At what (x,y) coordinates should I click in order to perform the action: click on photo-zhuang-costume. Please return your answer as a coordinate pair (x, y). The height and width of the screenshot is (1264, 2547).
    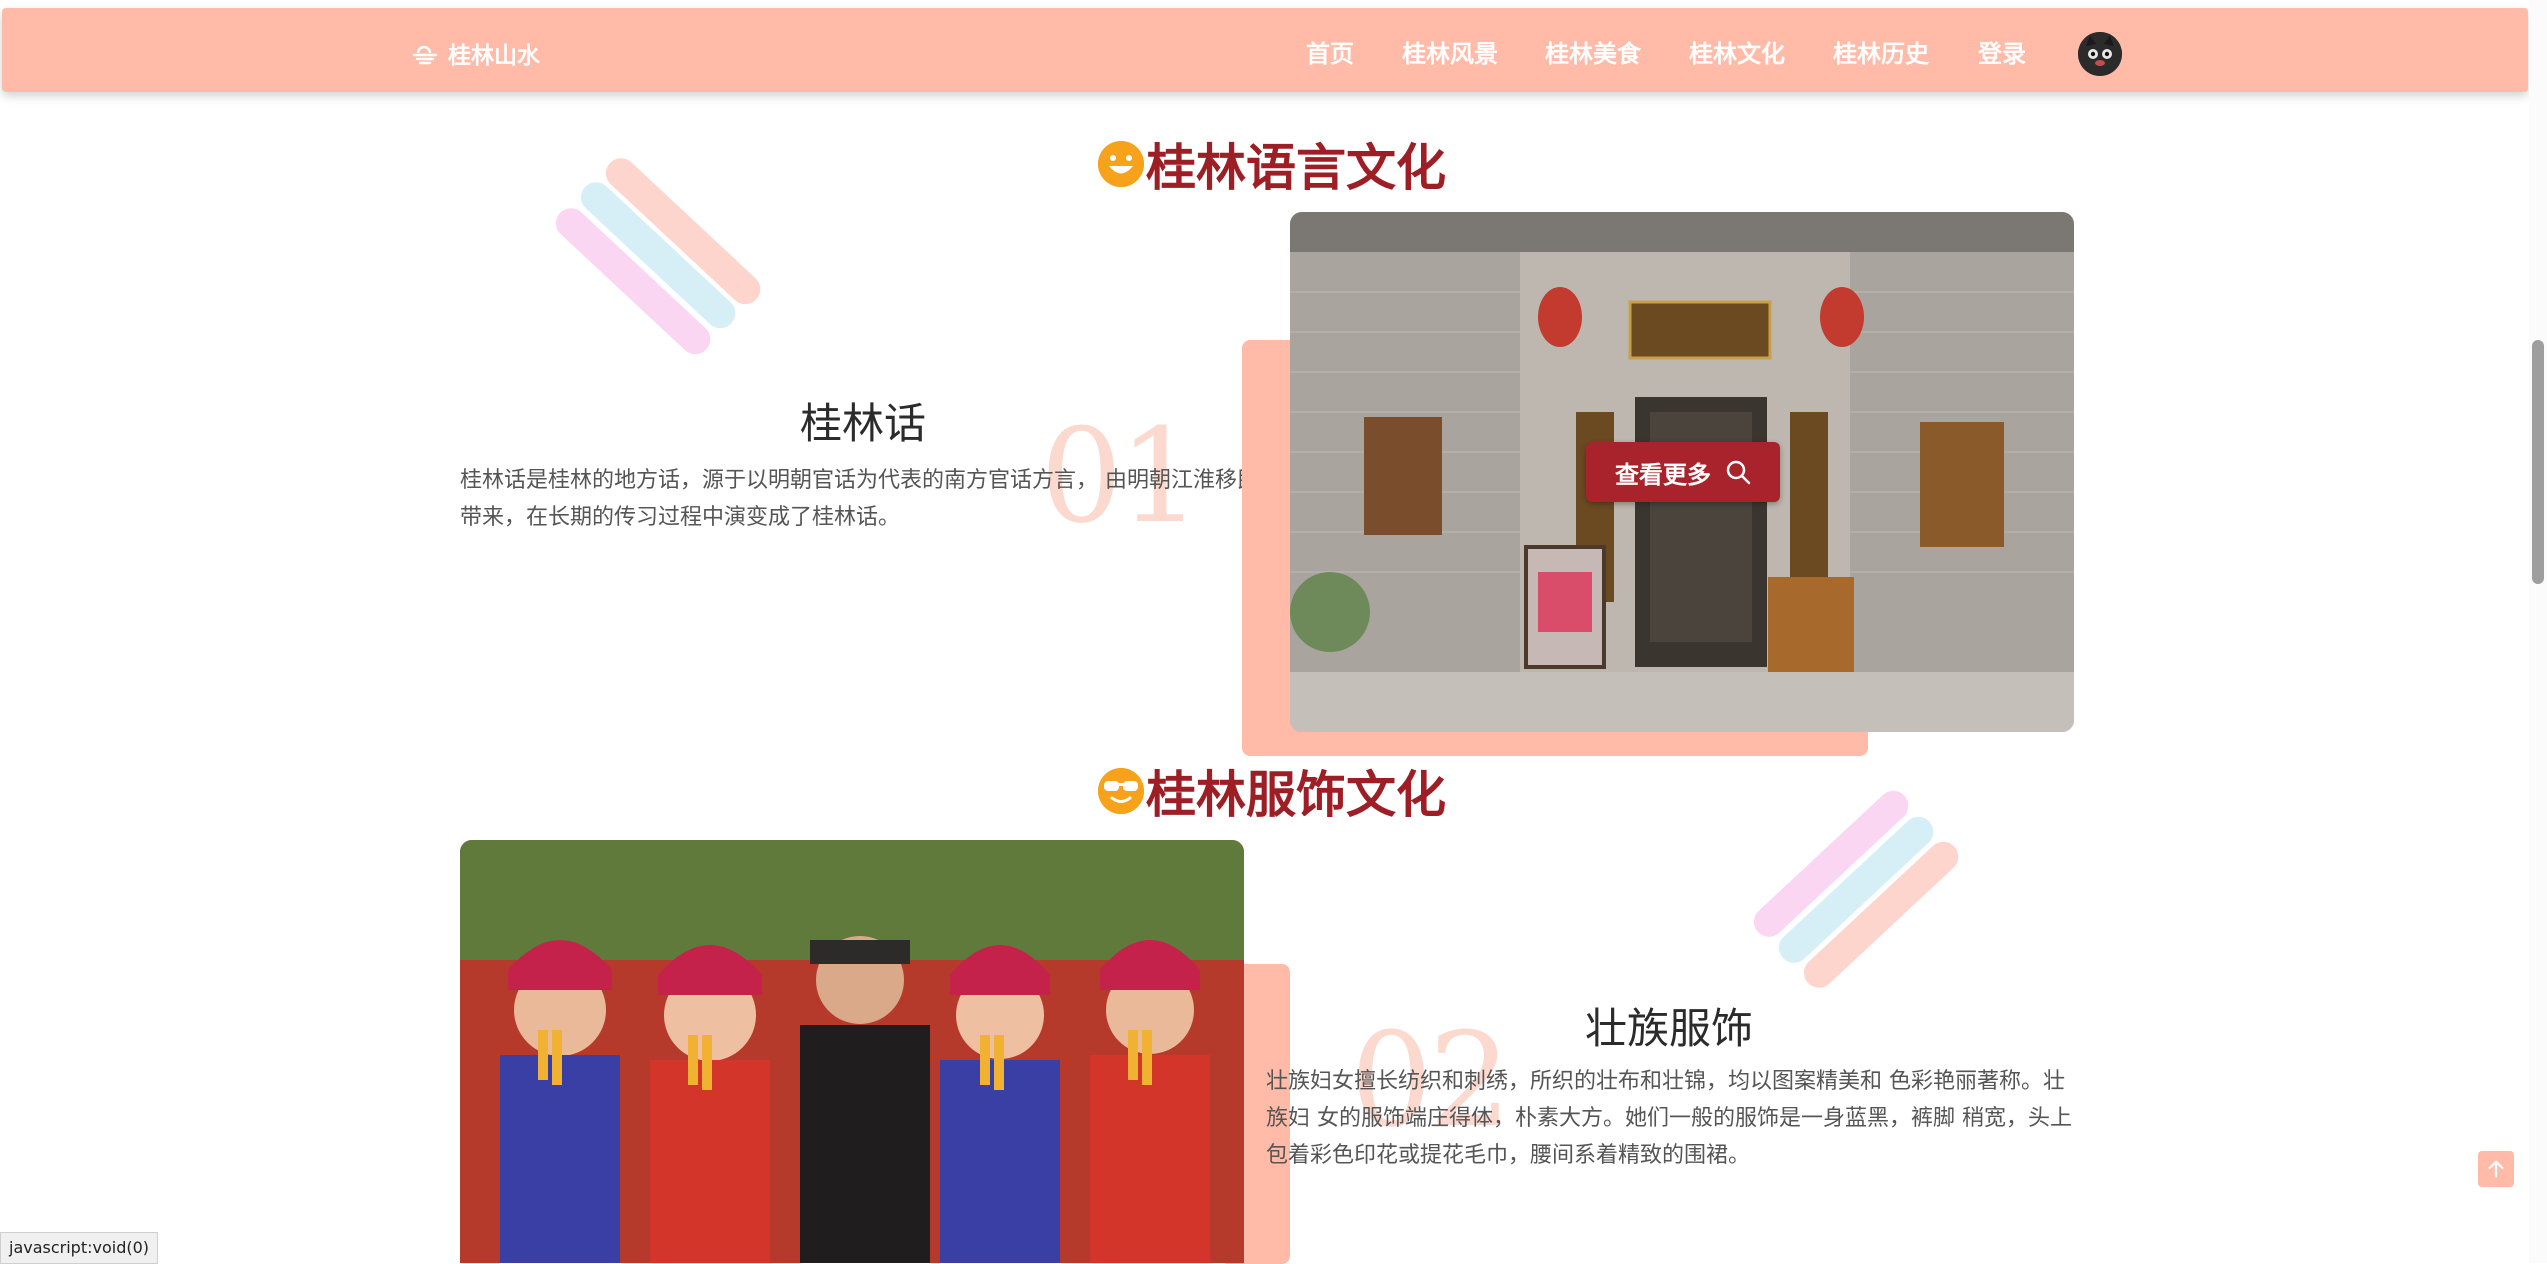
    Looking at the image, I should click on (852, 1051).